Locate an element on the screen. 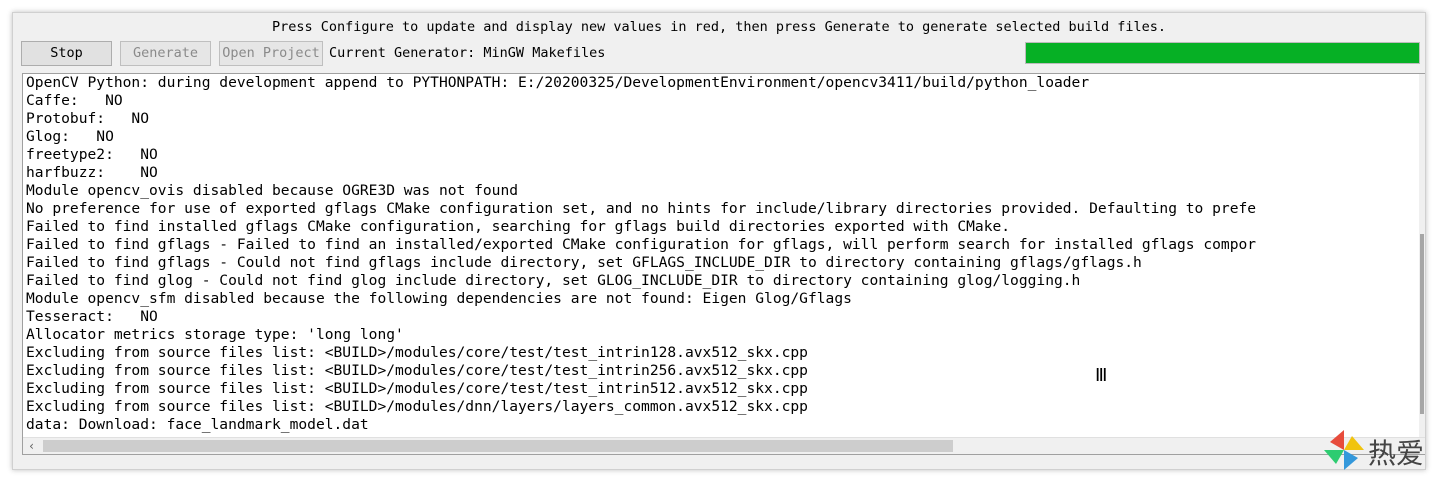 The height and width of the screenshot is (478, 1438). watermark-logo: 热爱 is located at coordinates (1378, 449).